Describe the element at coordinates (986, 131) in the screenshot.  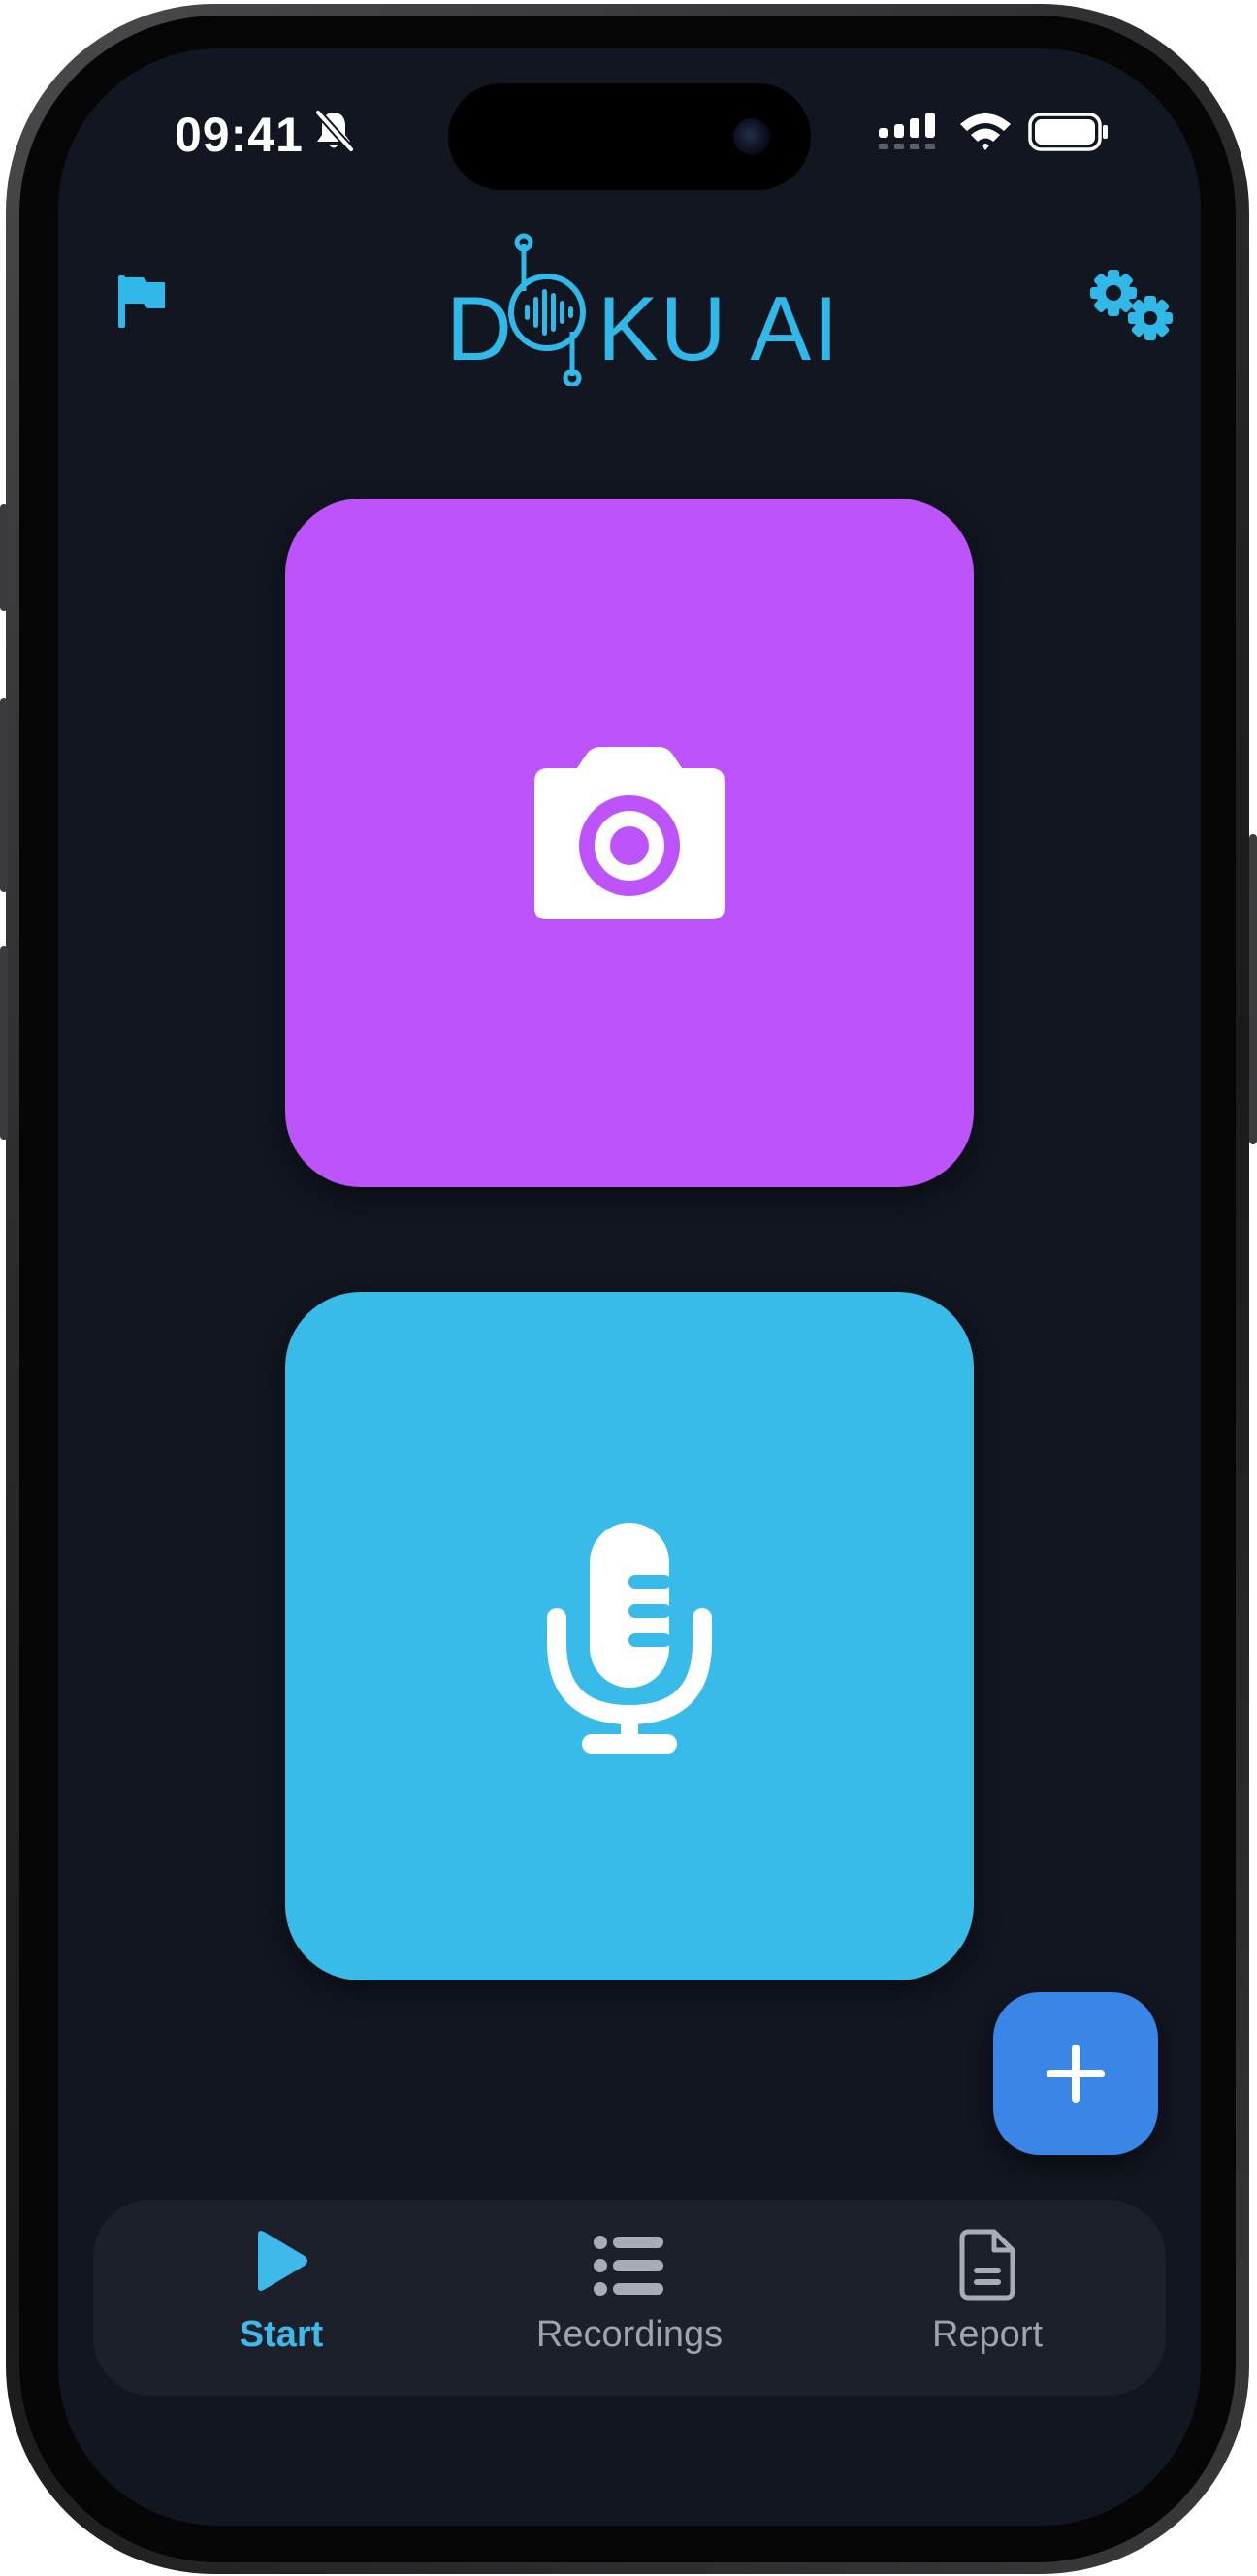
I see `wifi-icon` at that location.